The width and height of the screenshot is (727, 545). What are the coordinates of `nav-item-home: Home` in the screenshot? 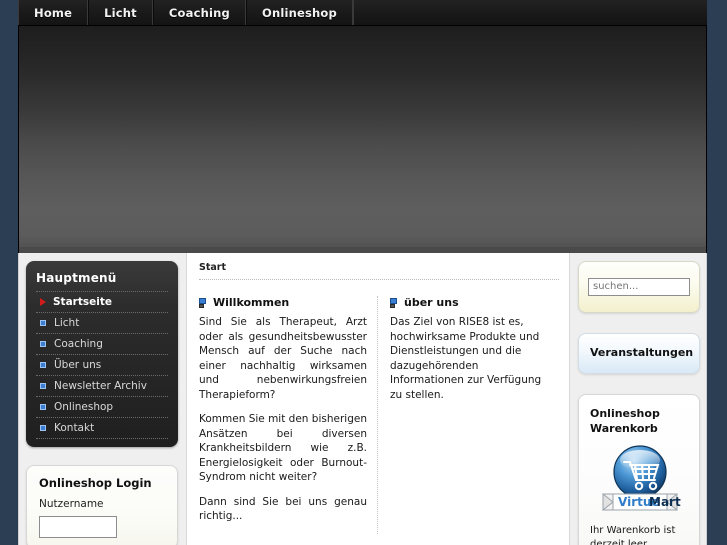 It's located at (53, 12).